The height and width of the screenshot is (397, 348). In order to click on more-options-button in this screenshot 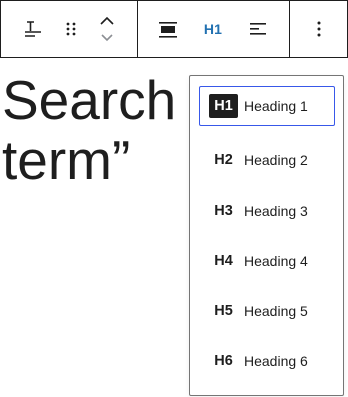, I will do `click(319, 29)`.